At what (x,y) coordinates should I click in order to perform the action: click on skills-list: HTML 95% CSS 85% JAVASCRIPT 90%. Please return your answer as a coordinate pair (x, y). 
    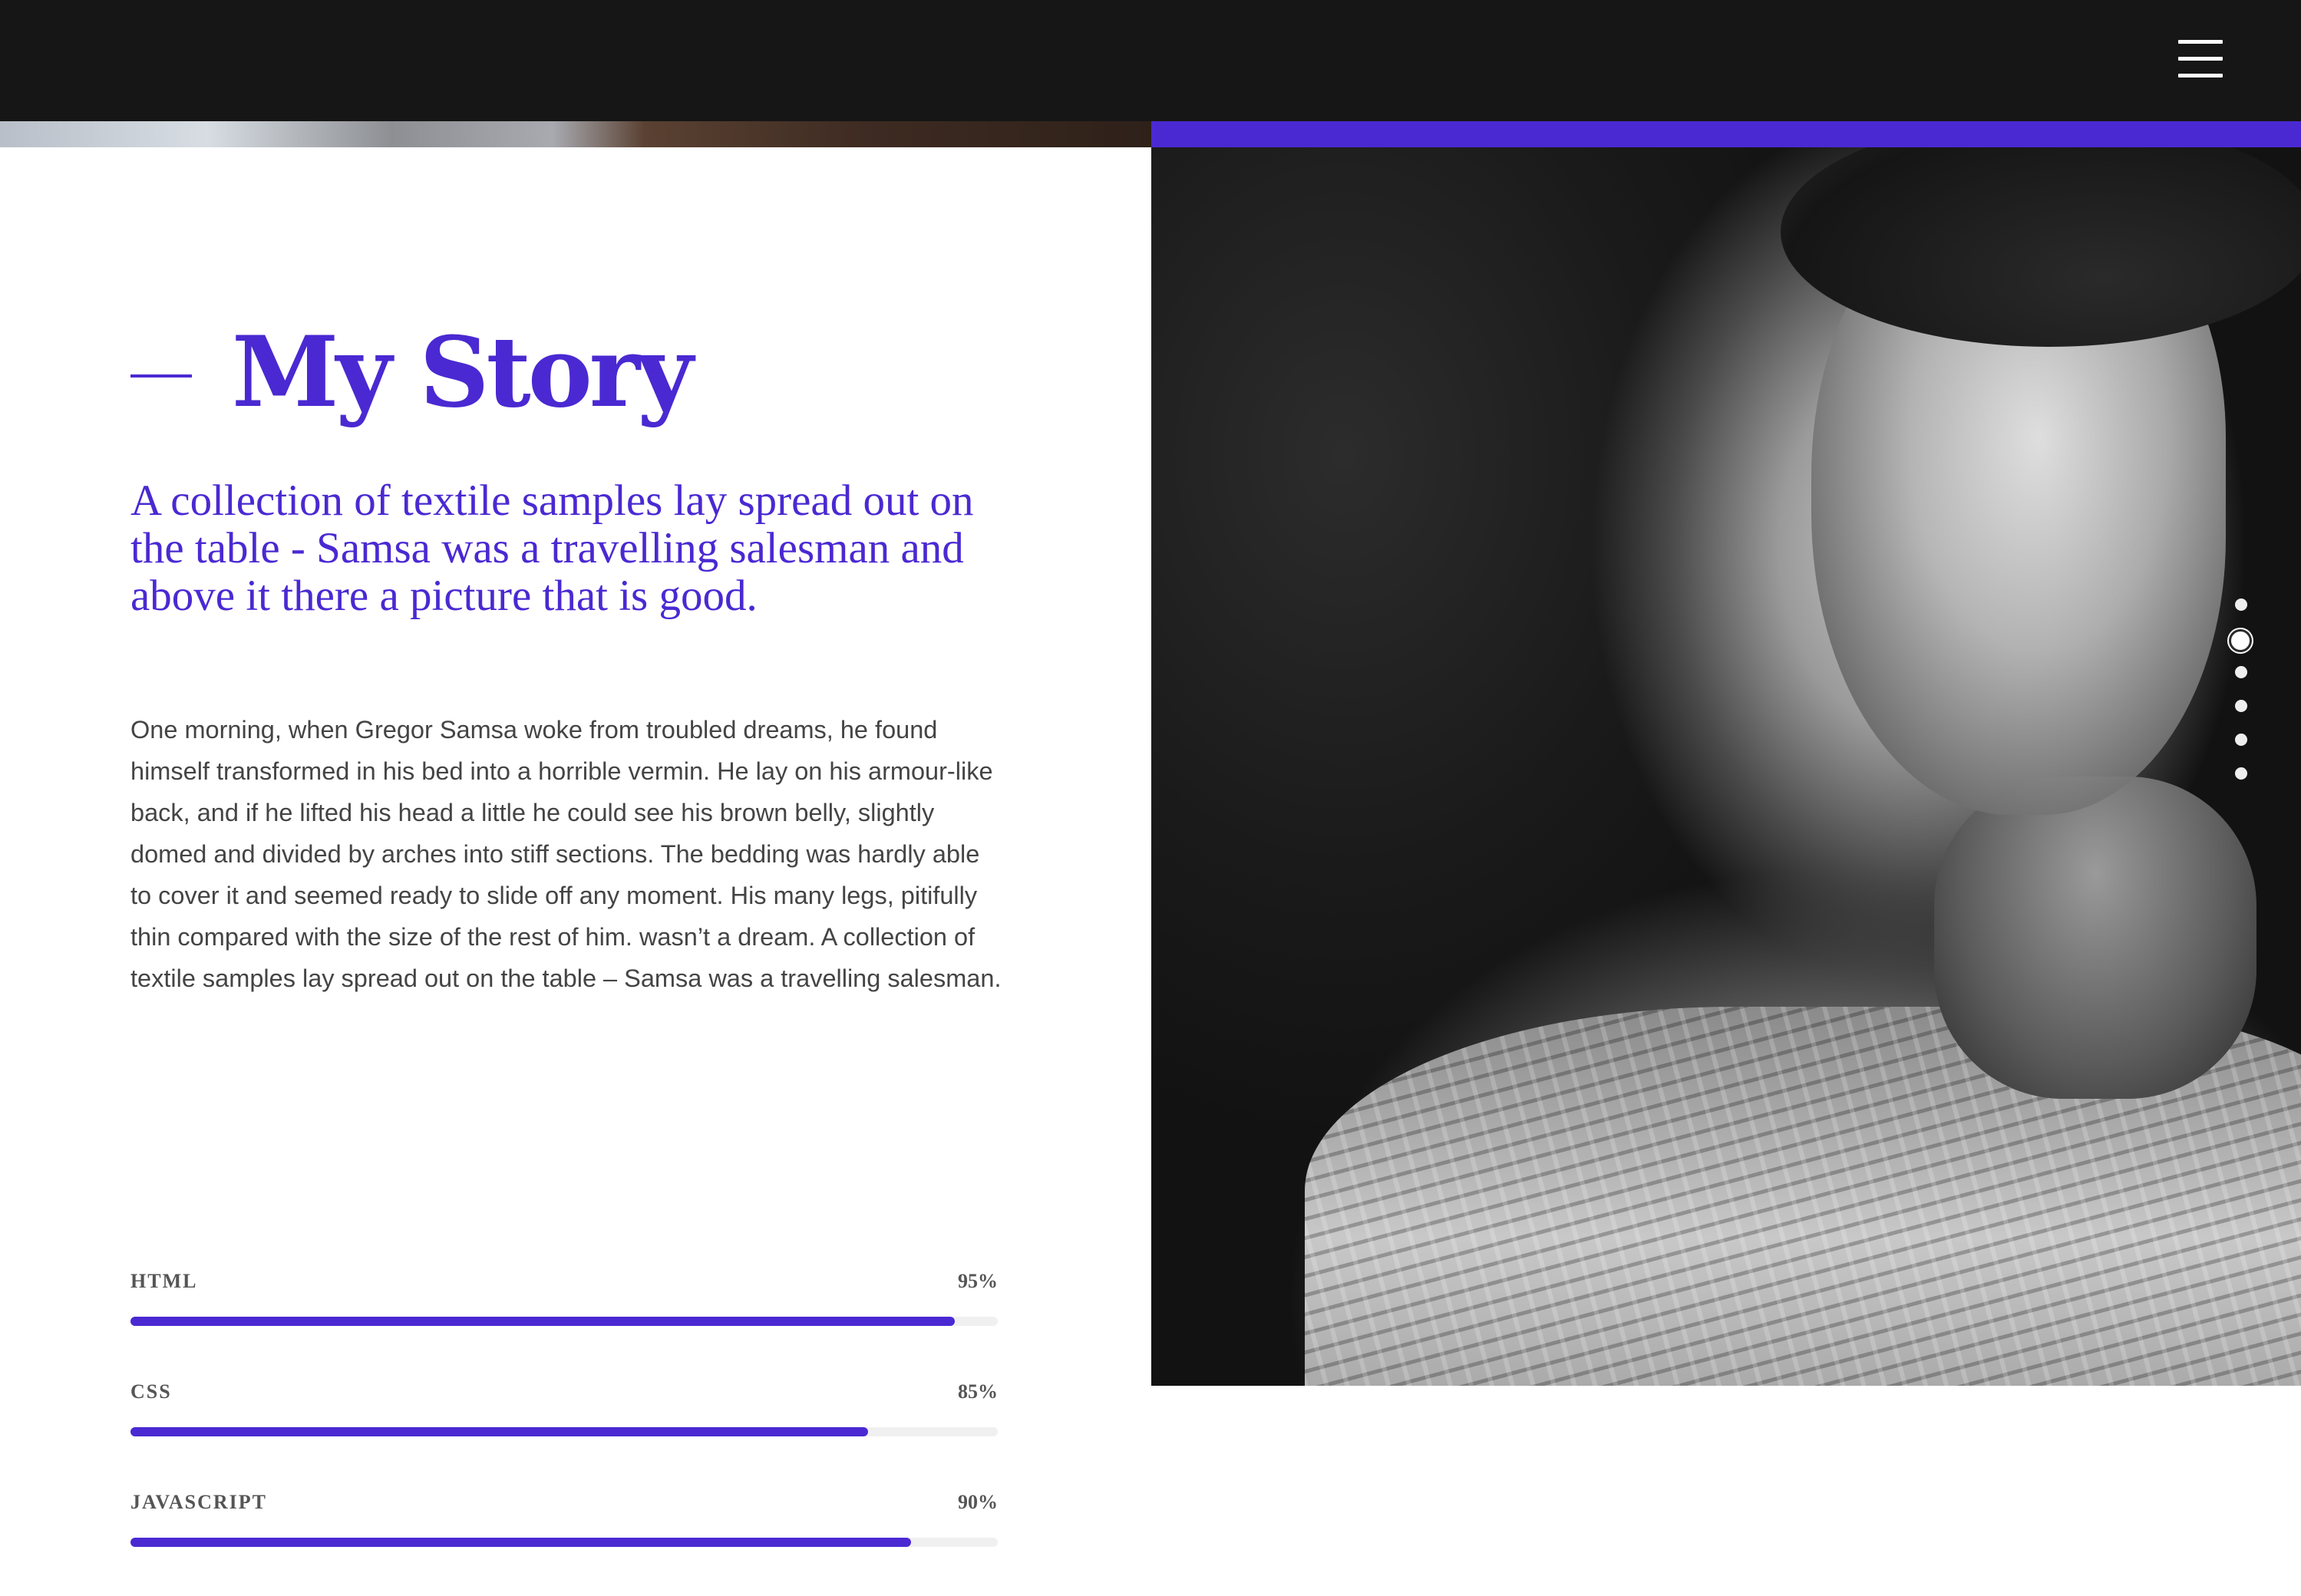
    Looking at the image, I should click on (564, 1430).